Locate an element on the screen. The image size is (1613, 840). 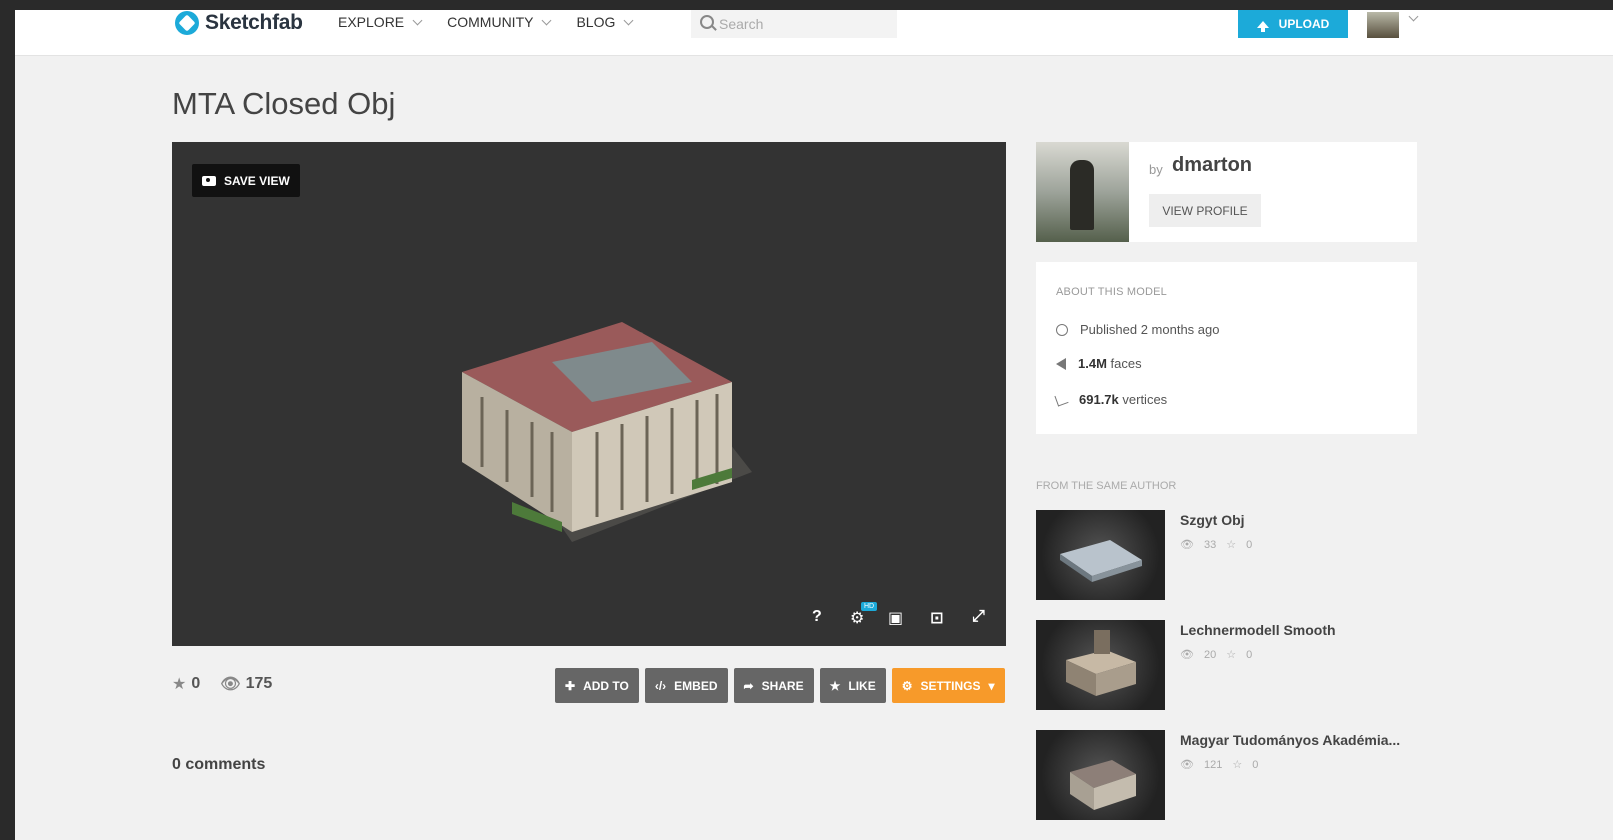
help-icon: ? is located at coordinates (817, 617).